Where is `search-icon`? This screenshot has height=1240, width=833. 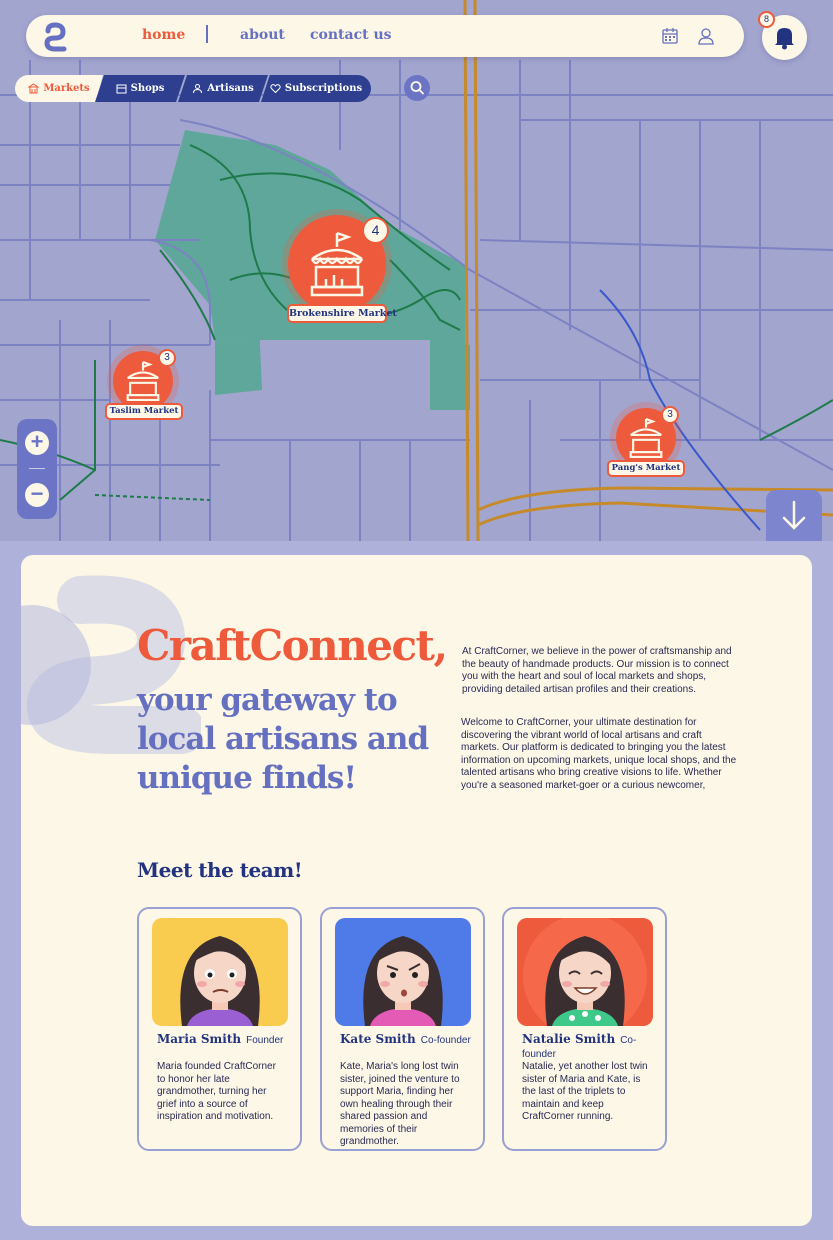
search-icon is located at coordinates (417, 88).